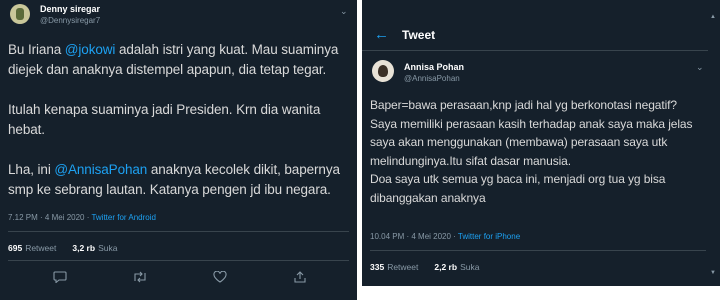  I want to click on retweet-count: 695, so click(15, 248).